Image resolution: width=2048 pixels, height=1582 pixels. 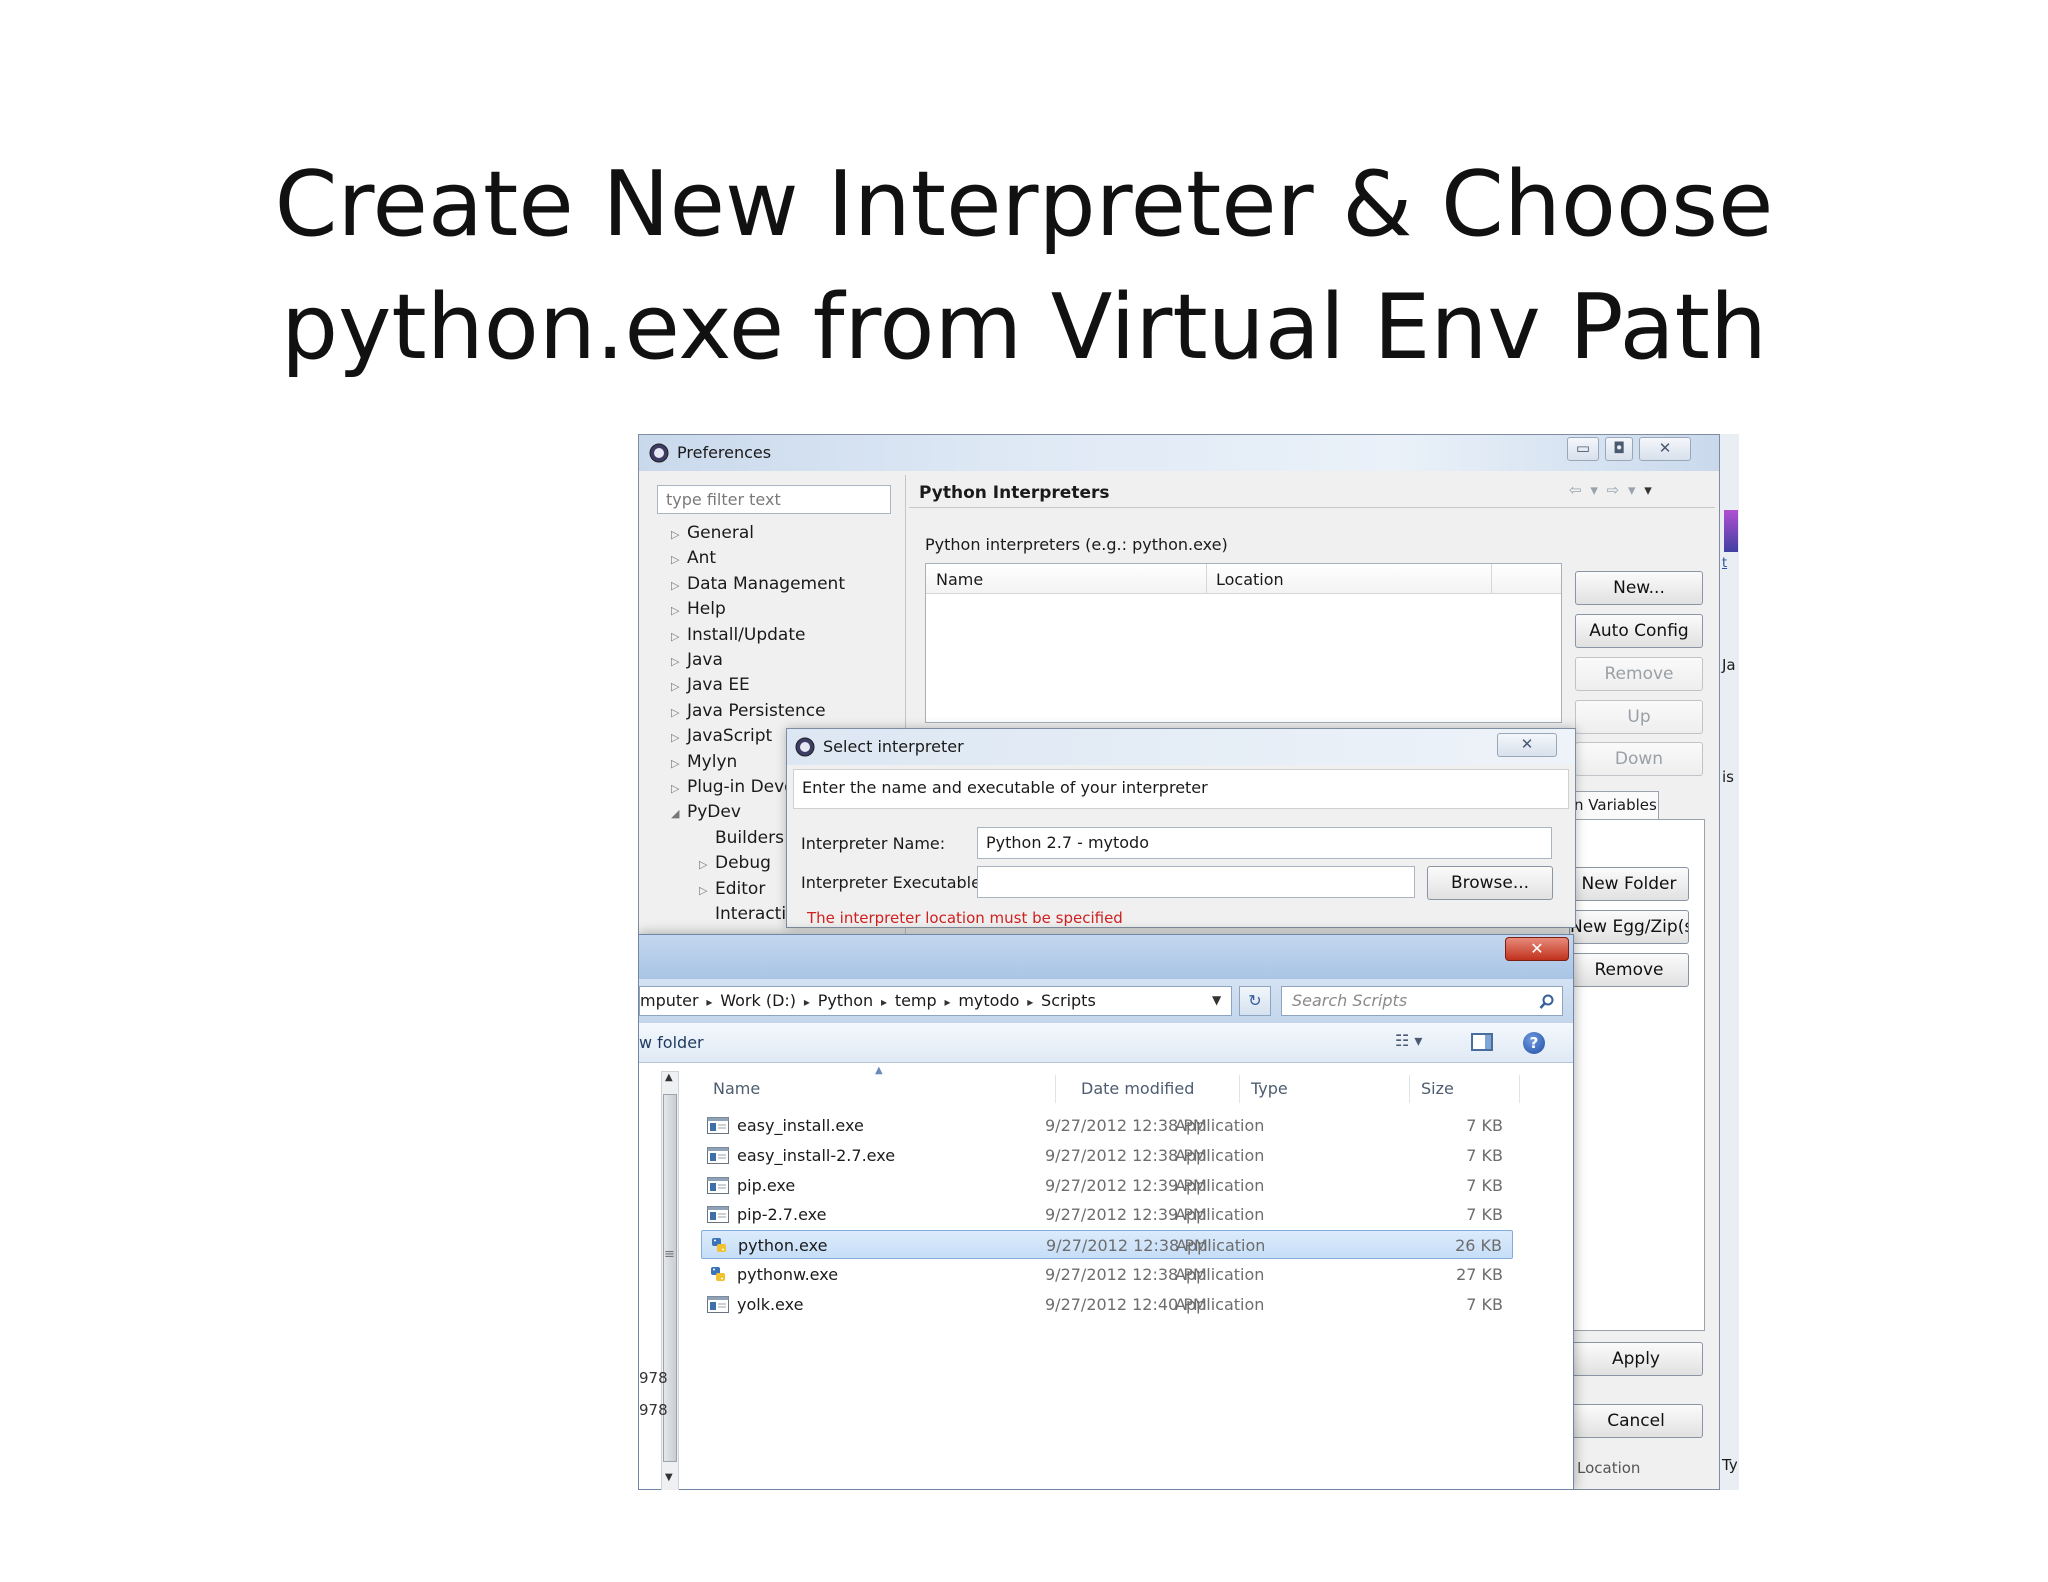 I want to click on tree-item: ▷ Ant, so click(x=693, y=558).